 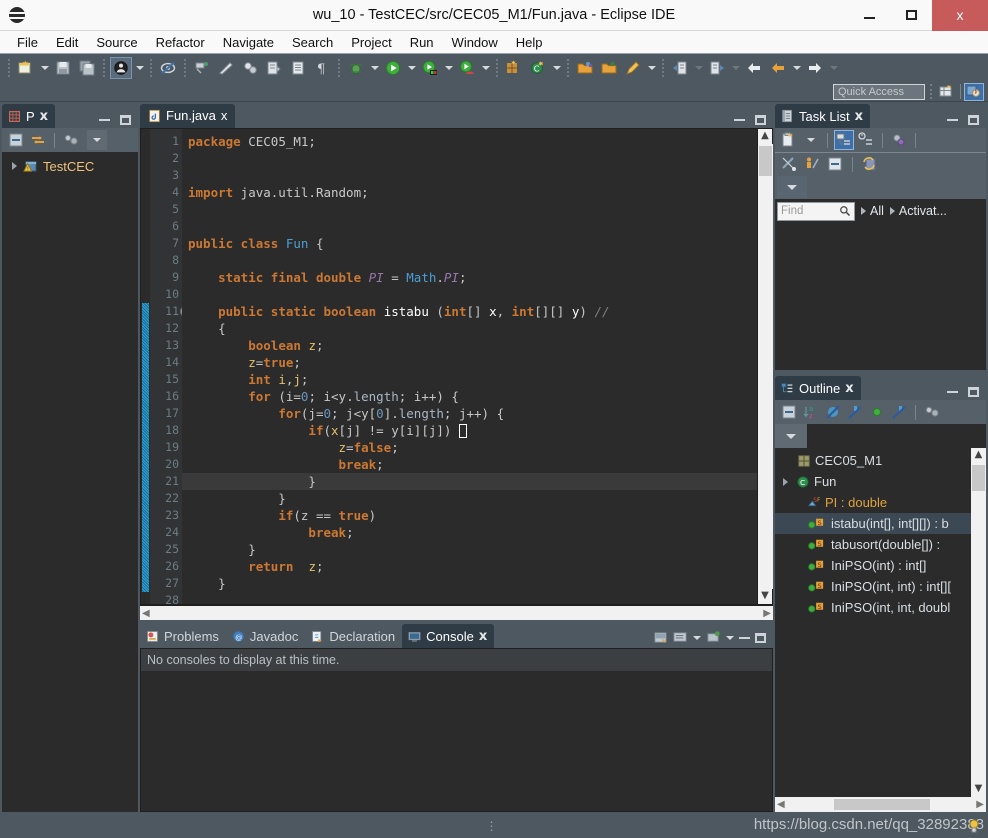 I want to click on outline-item: S IniPSO(int, int) : int[][, so click(x=873, y=586).